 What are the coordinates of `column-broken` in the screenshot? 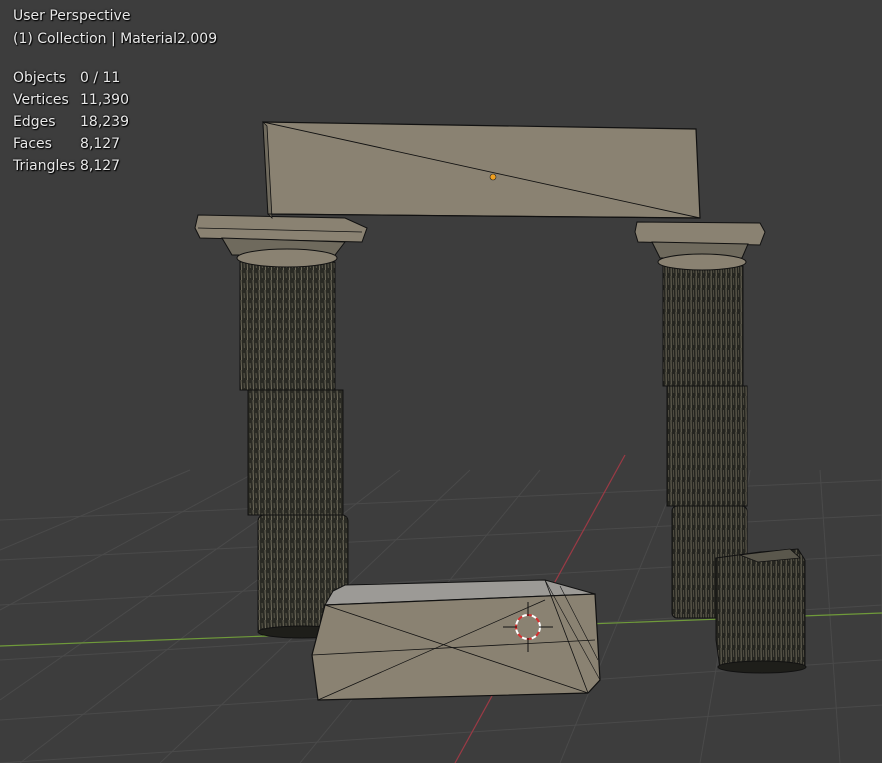 It's located at (761, 611).